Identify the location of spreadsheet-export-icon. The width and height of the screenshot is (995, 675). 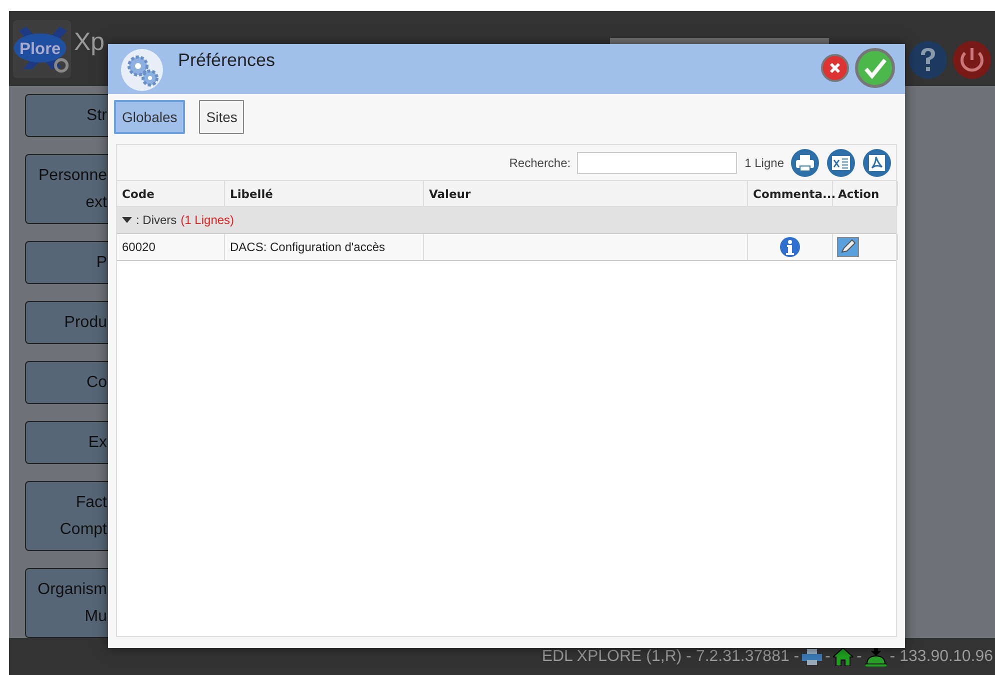
(841, 163).